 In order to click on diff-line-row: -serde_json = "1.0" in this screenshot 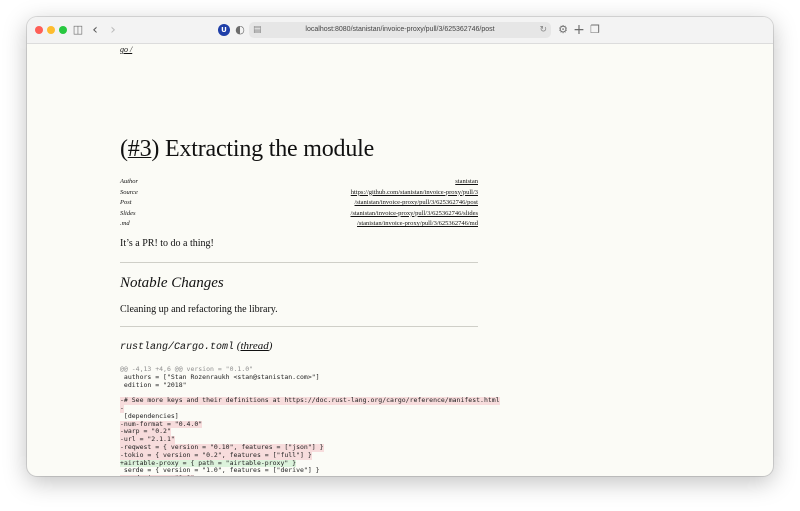, I will do `click(446, 475)`.